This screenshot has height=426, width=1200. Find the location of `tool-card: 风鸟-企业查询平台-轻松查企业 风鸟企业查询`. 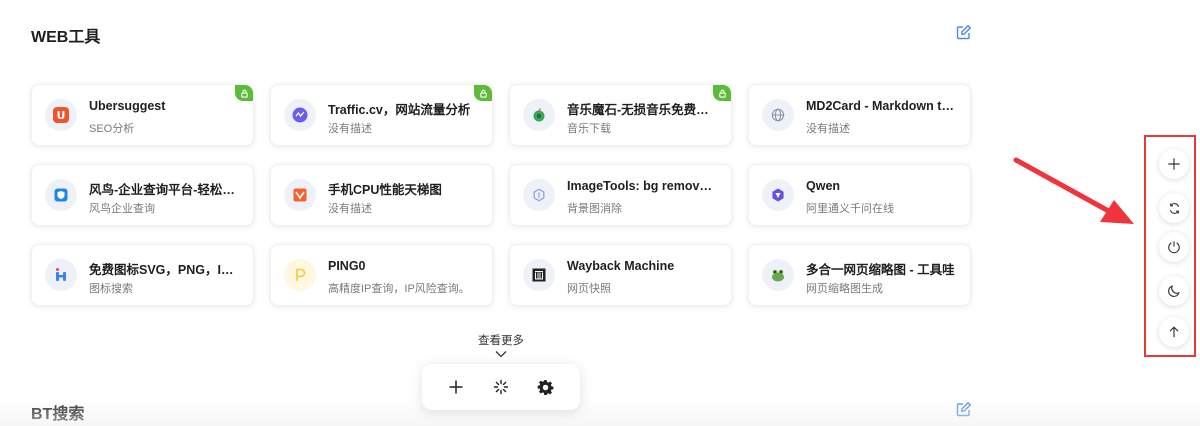

tool-card: 风鸟-企业查询平台-轻松查企业 风鸟企业查询 is located at coordinates (142, 195).